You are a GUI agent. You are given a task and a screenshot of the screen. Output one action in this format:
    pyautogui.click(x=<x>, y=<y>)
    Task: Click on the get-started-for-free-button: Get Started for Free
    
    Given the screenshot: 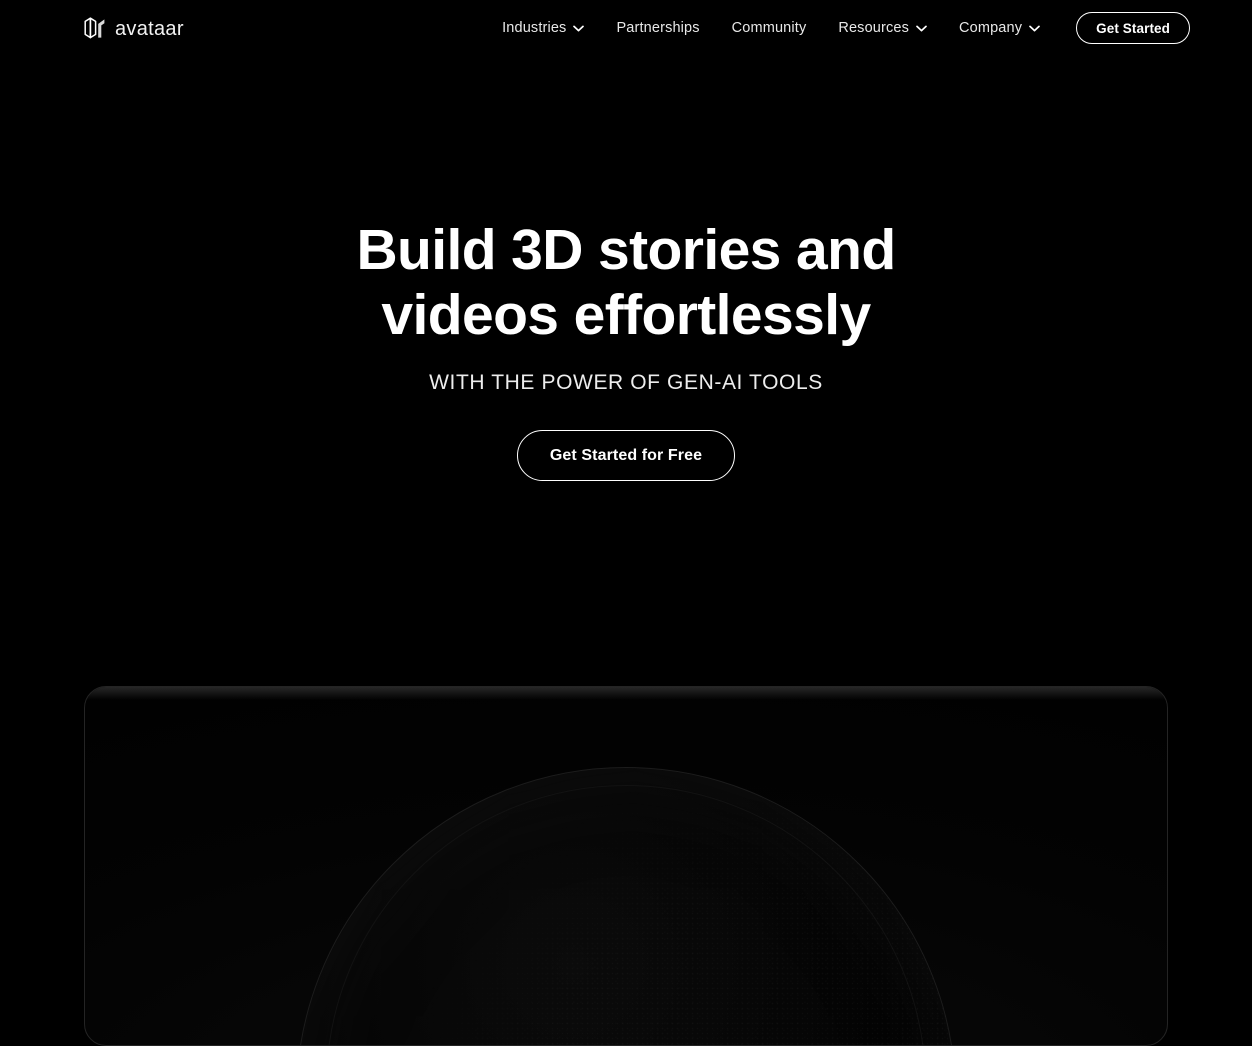 What is the action you would take?
    pyautogui.click(x=626, y=455)
    